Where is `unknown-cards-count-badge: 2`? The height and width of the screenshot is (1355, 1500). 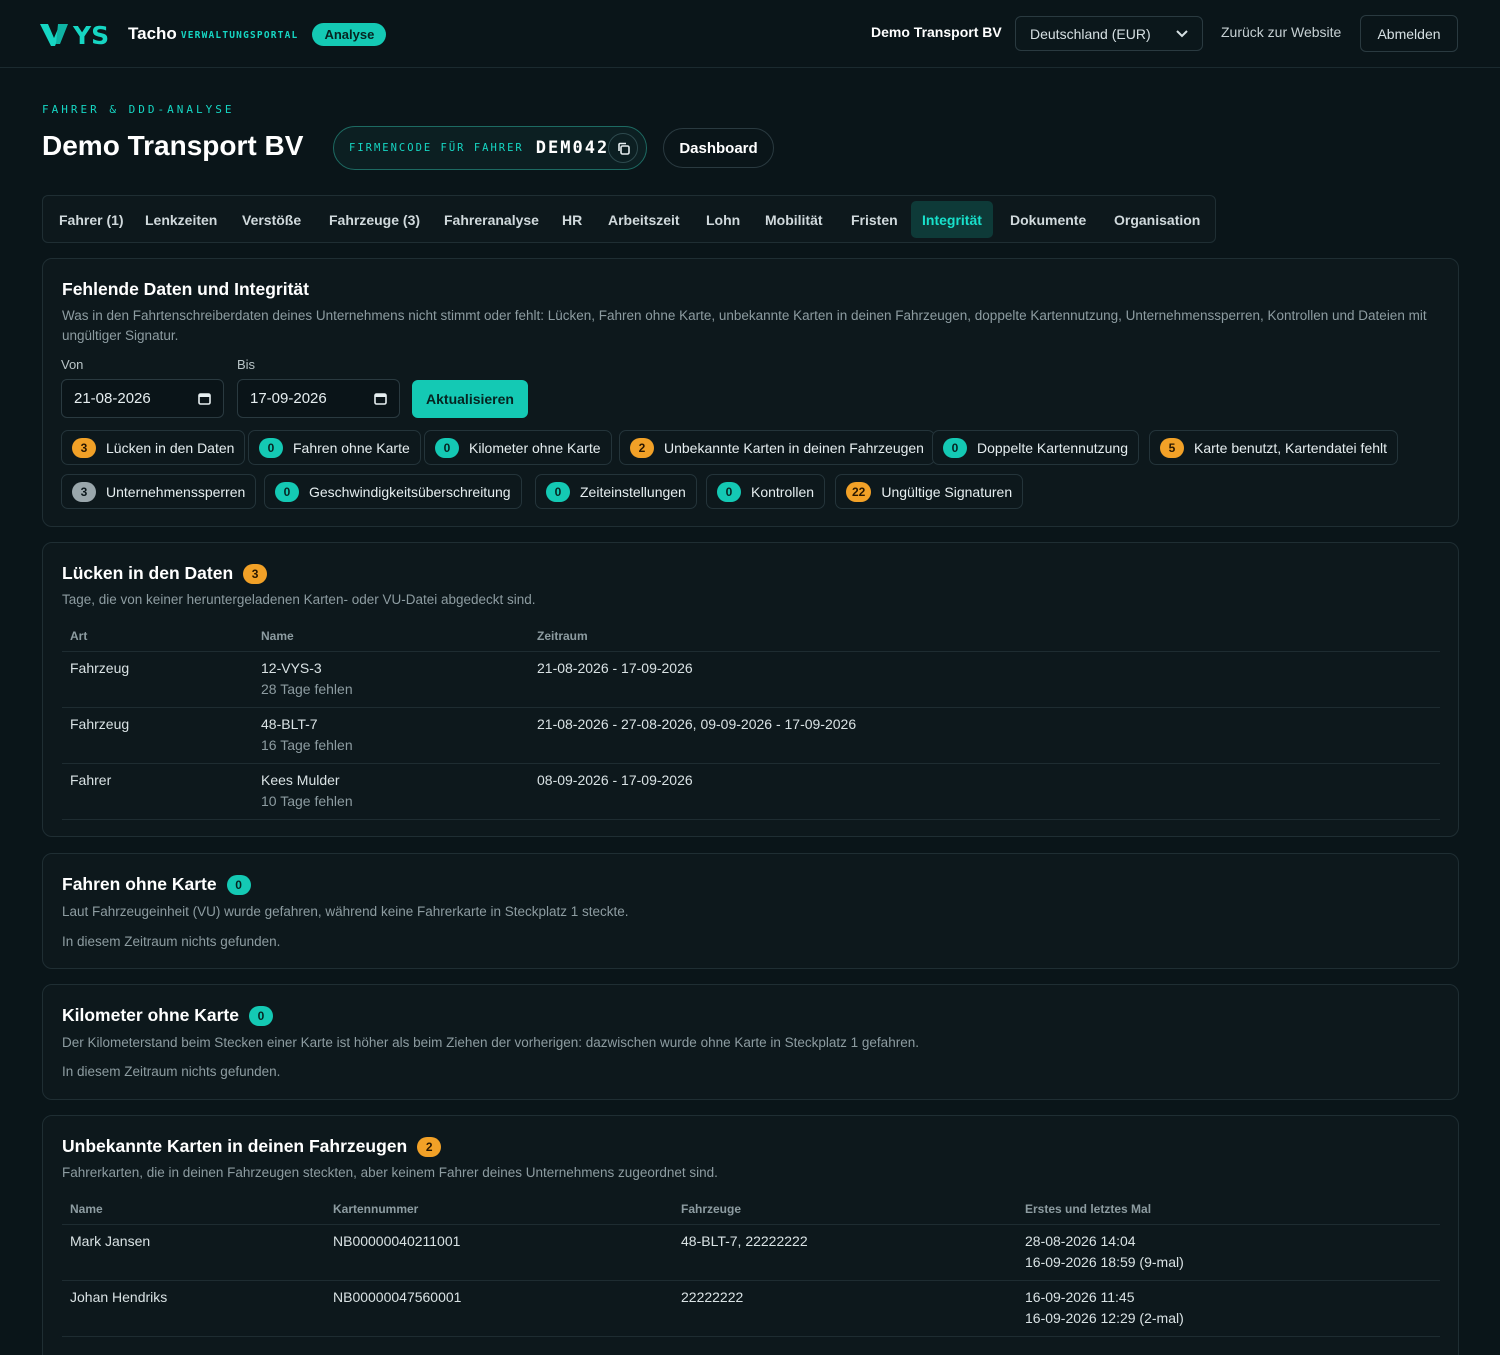
unknown-cards-count-badge: 2 is located at coordinates (429, 1146).